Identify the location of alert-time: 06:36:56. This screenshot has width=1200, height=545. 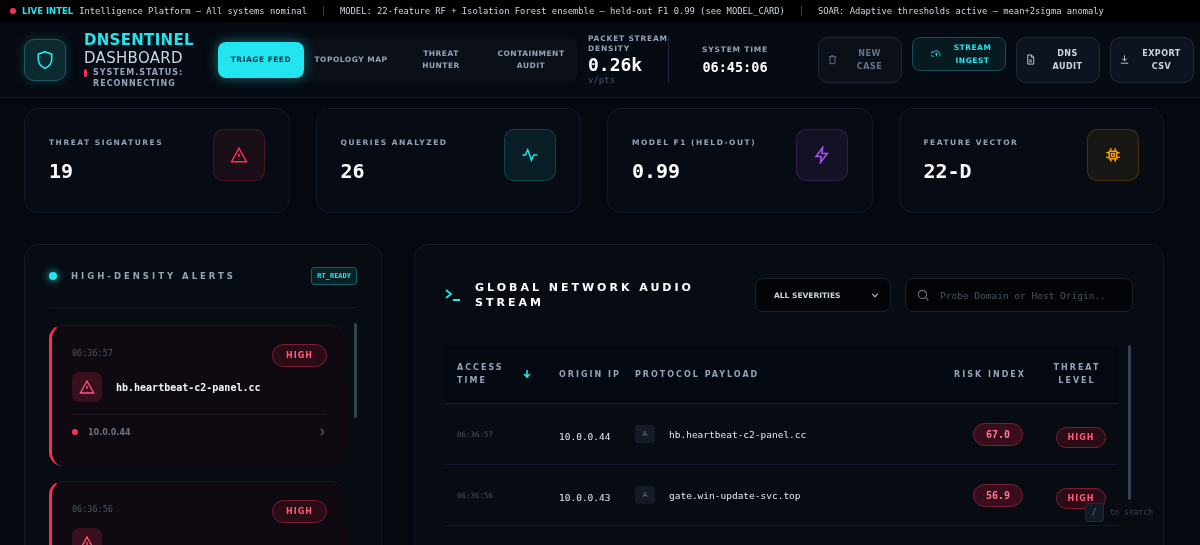
(92, 509).